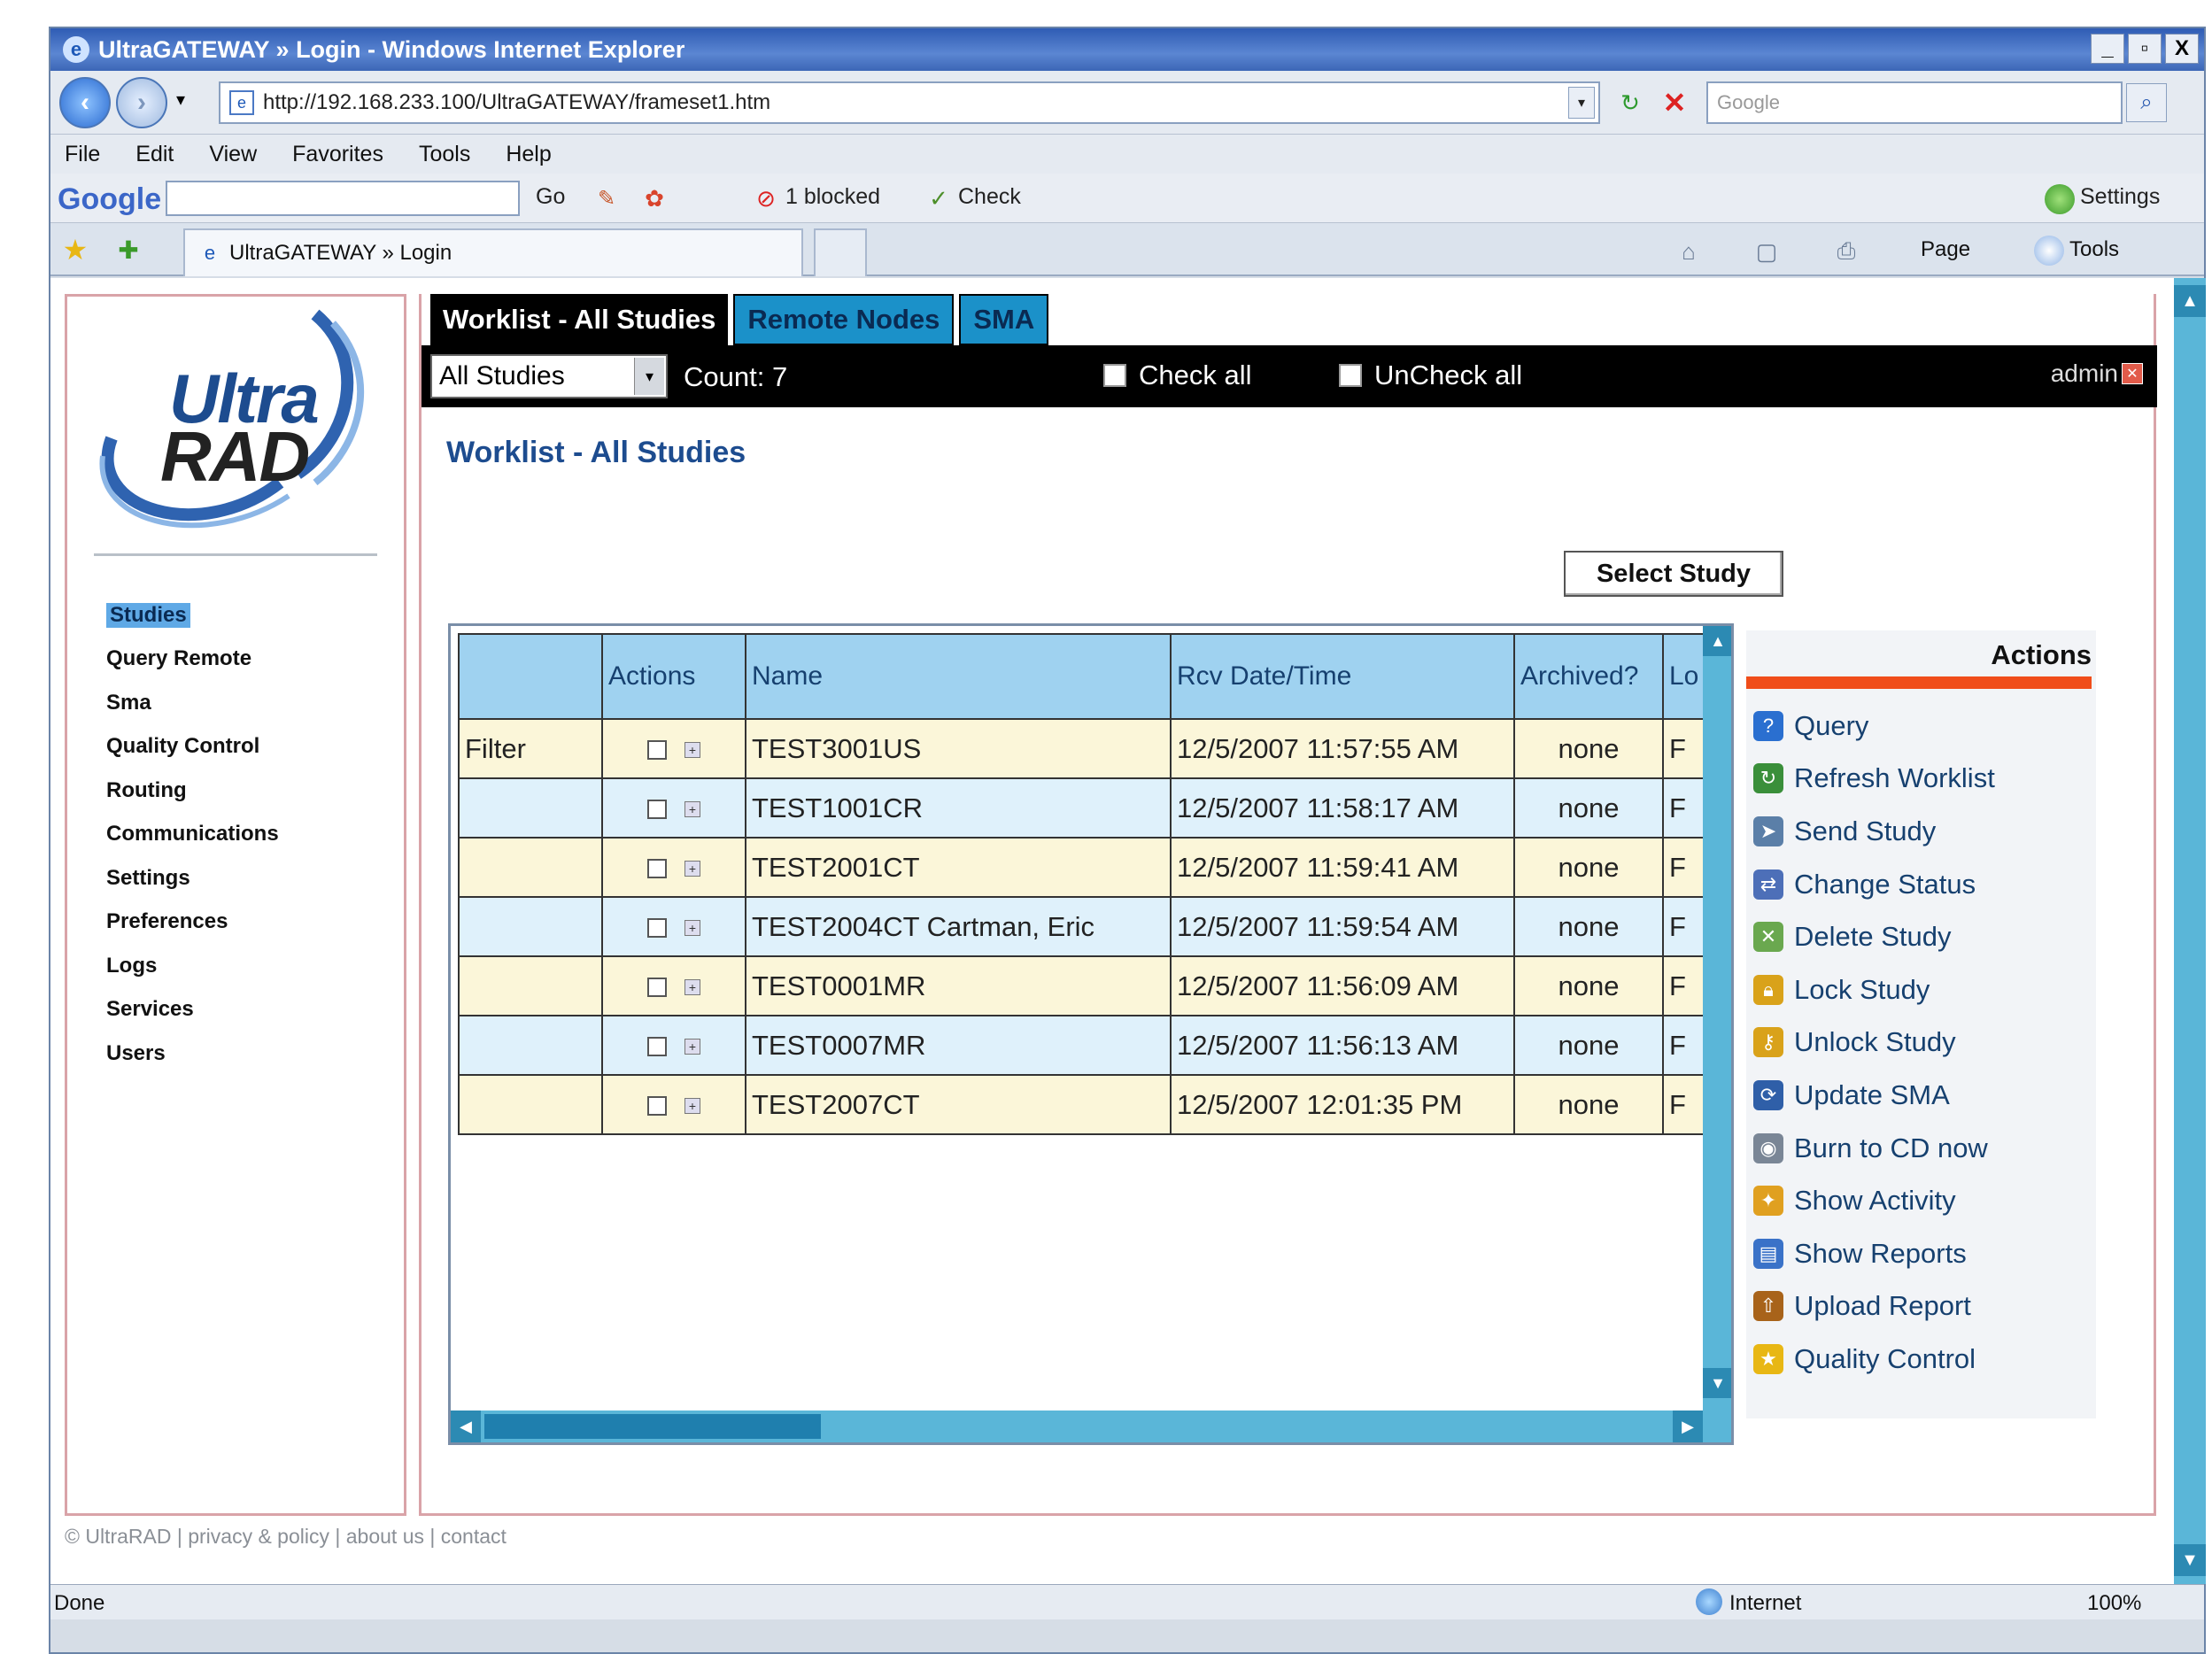 The width and height of the screenshot is (2212, 1654). Describe the element at coordinates (958, 808) in the screenshot. I see `name-cell: TEST1001CR` at that location.